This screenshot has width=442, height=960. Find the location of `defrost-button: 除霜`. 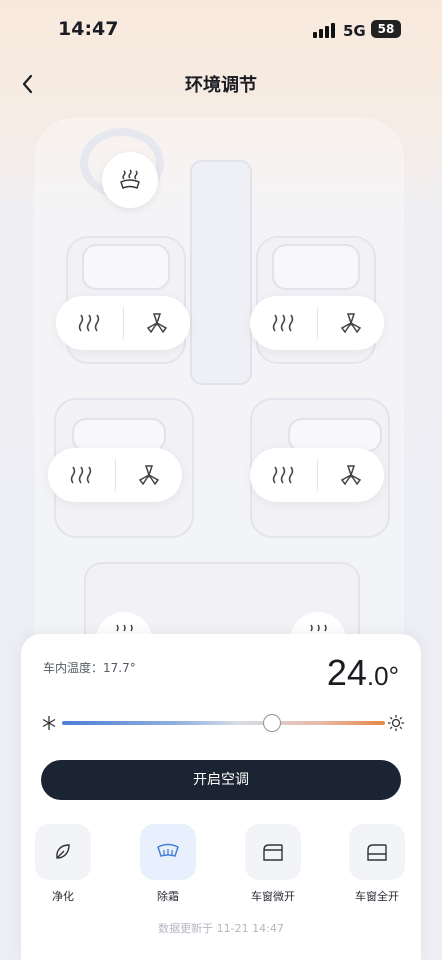

defrost-button: 除霜 is located at coordinates (168, 864).